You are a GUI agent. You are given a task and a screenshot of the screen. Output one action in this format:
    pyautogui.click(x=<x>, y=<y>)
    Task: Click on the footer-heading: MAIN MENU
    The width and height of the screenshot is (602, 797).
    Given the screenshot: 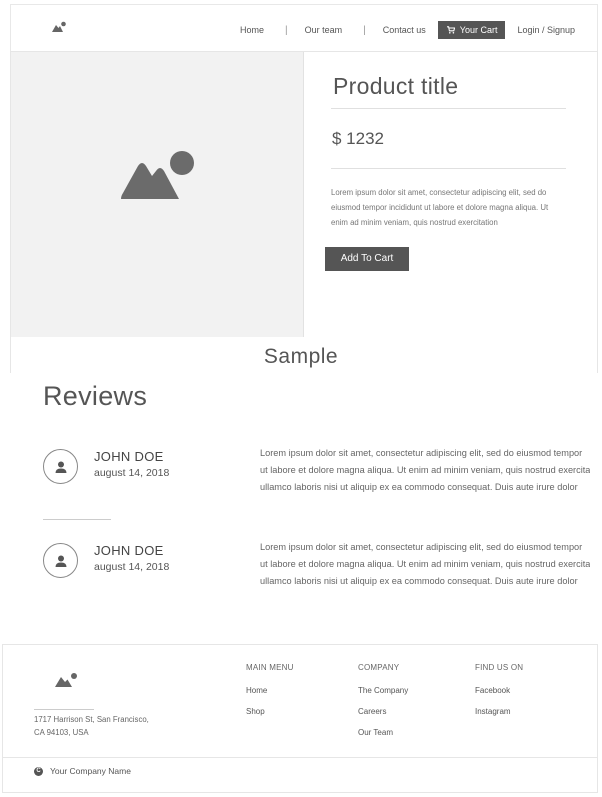 What is the action you would take?
    pyautogui.click(x=270, y=667)
    